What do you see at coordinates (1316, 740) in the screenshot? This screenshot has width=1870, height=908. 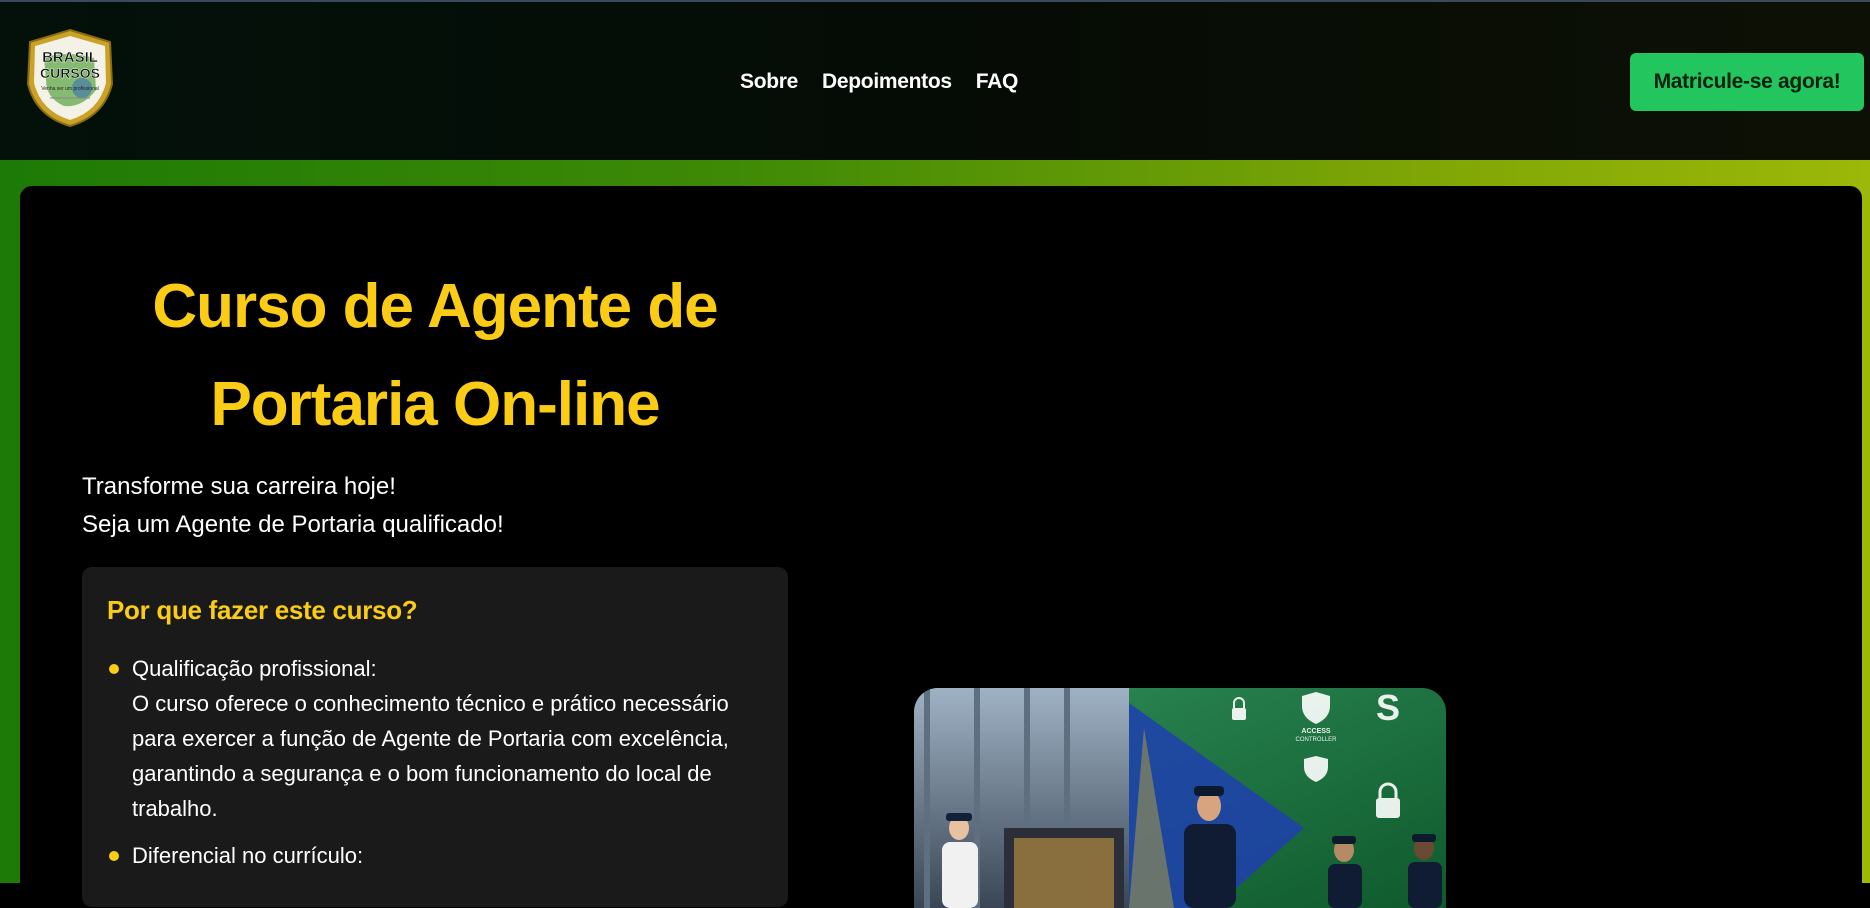 I see `svg-text: CONTROLLER` at bounding box center [1316, 740].